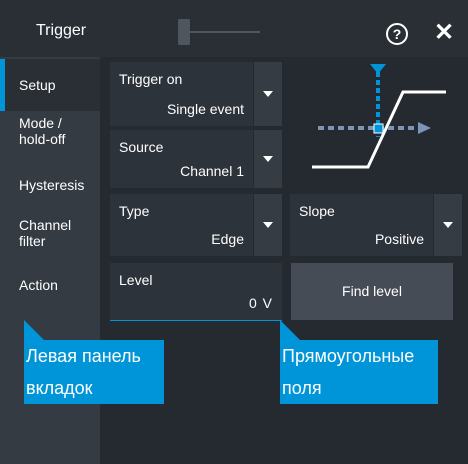 This screenshot has height=464, width=468. Describe the element at coordinates (42, 131) in the screenshot. I see `tab-label: Mode / hold-off` at that location.